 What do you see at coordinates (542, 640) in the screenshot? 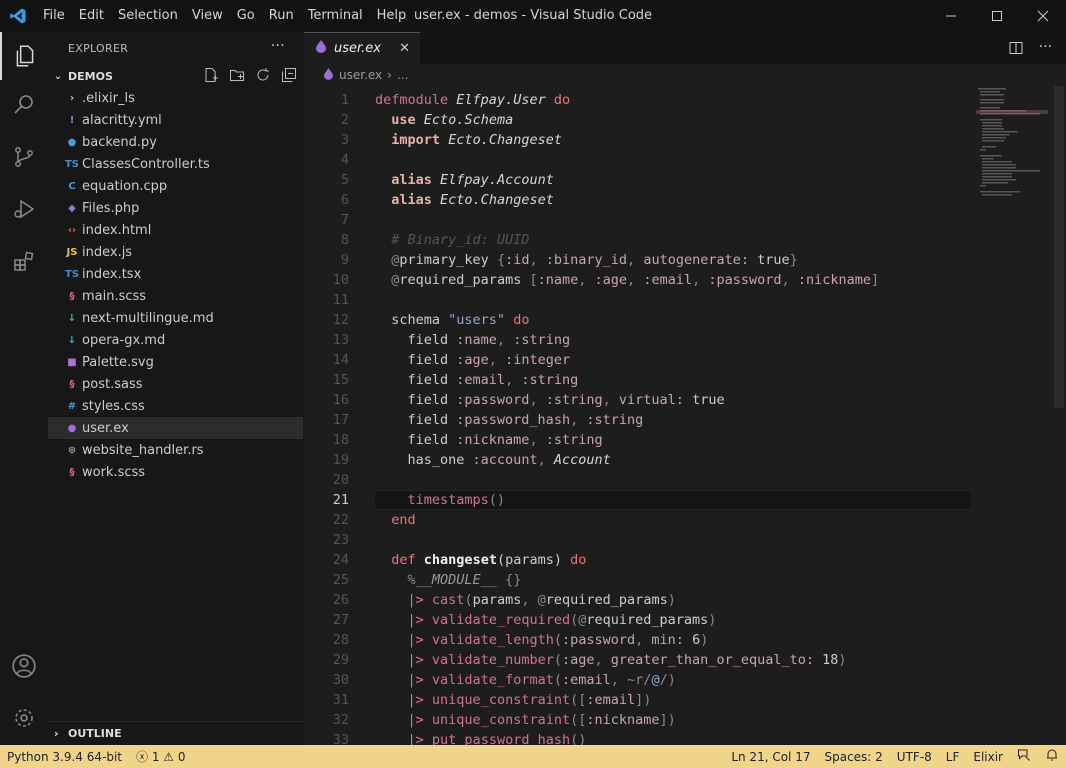
I see `code-line: |> validate_length(:password, min: 6)` at bounding box center [542, 640].